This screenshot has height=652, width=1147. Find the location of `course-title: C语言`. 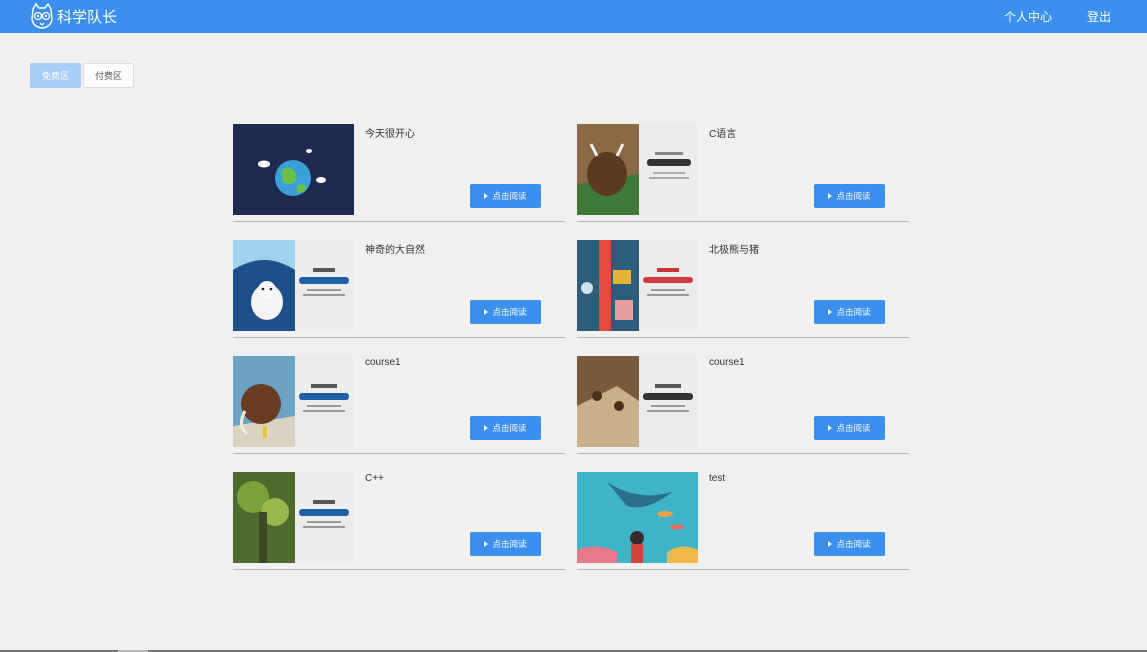

course-title: C语言 is located at coordinates (723, 134).